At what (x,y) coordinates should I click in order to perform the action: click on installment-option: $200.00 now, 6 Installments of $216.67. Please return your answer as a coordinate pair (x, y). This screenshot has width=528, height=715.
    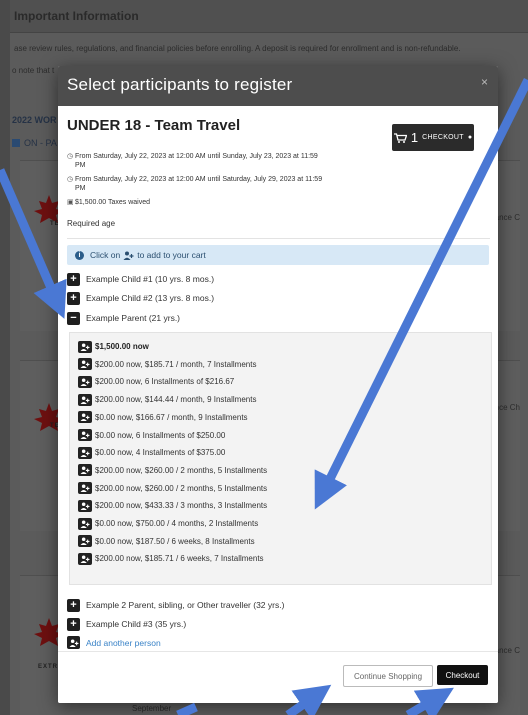
    Looking at the image, I should click on (156, 381).